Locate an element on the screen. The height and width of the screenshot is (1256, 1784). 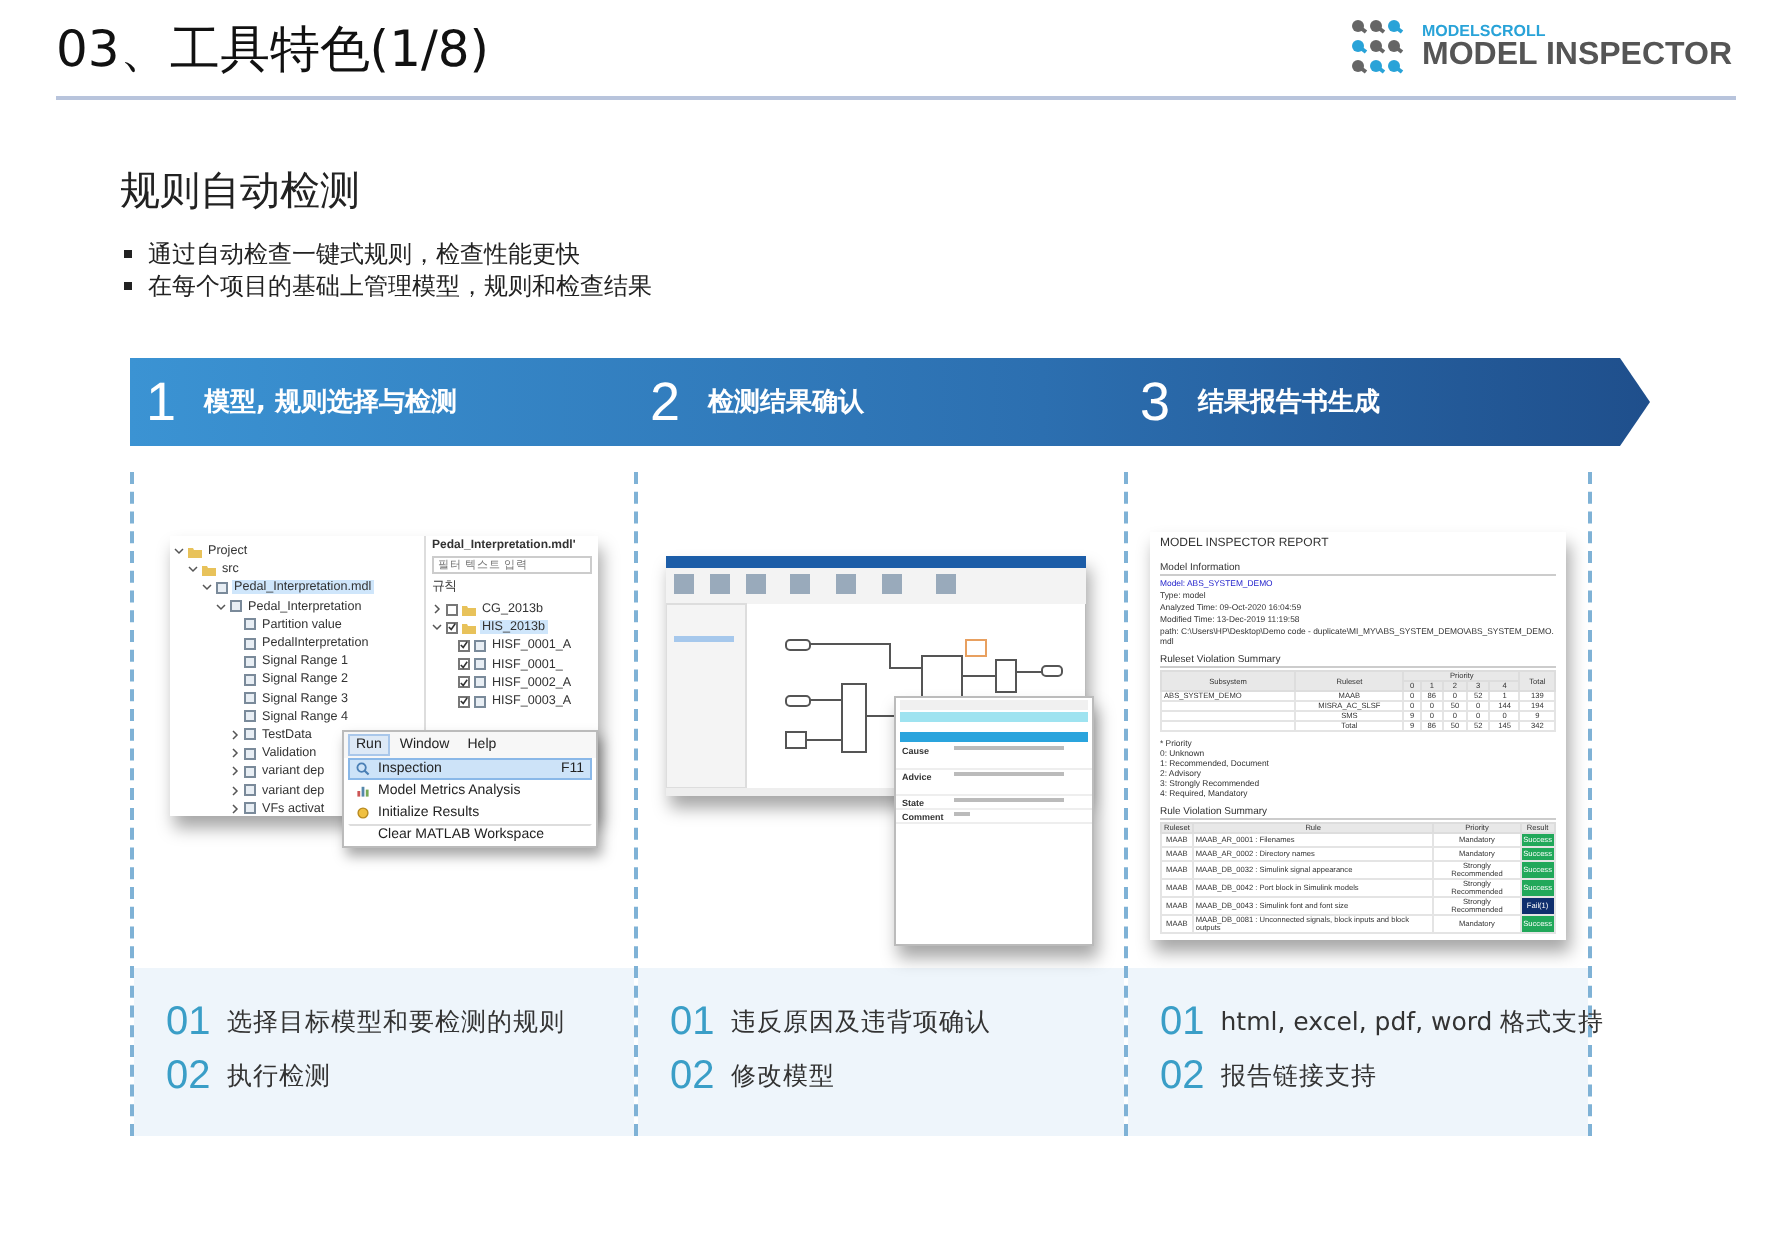
brand-name: MODELSCROLL is located at coordinates (1485, 32).